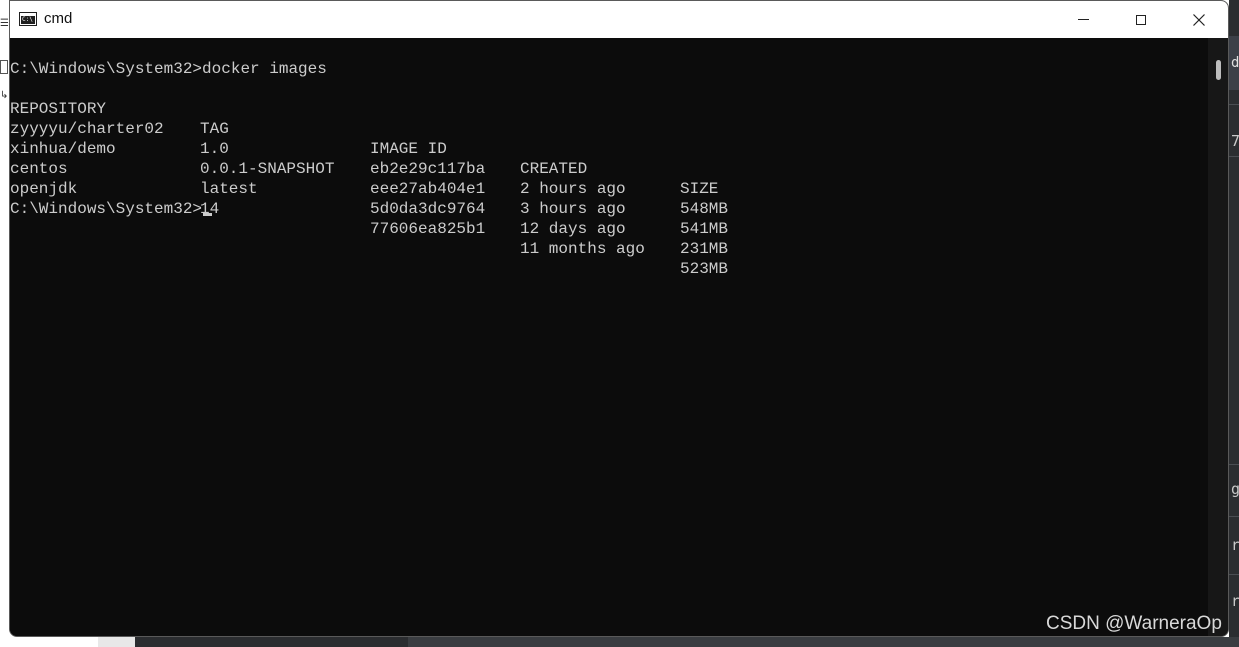 This screenshot has width=1239, height=647. Describe the element at coordinates (1235, 489) in the screenshot. I see `background-right-char: g` at that location.